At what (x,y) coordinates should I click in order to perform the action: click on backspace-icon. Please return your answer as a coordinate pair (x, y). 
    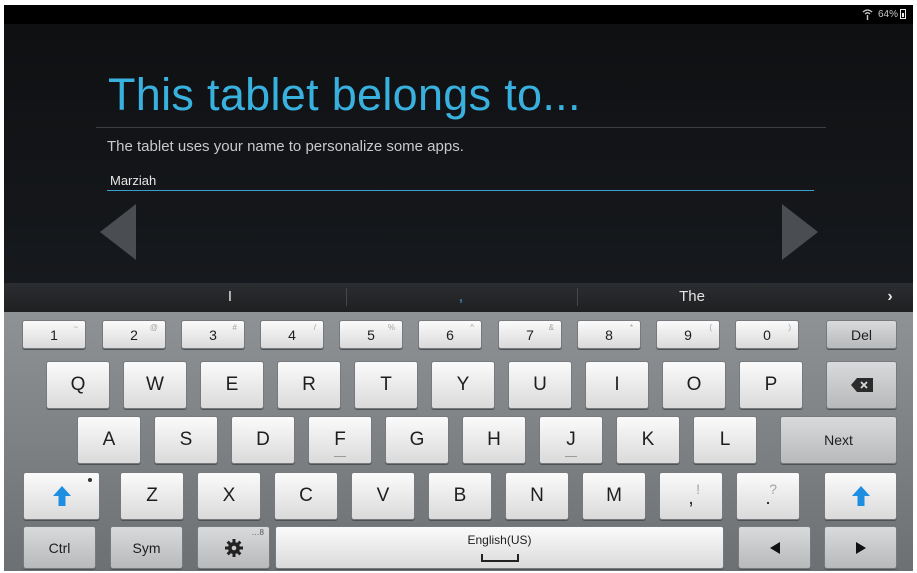
    Looking at the image, I should click on (861, 385).